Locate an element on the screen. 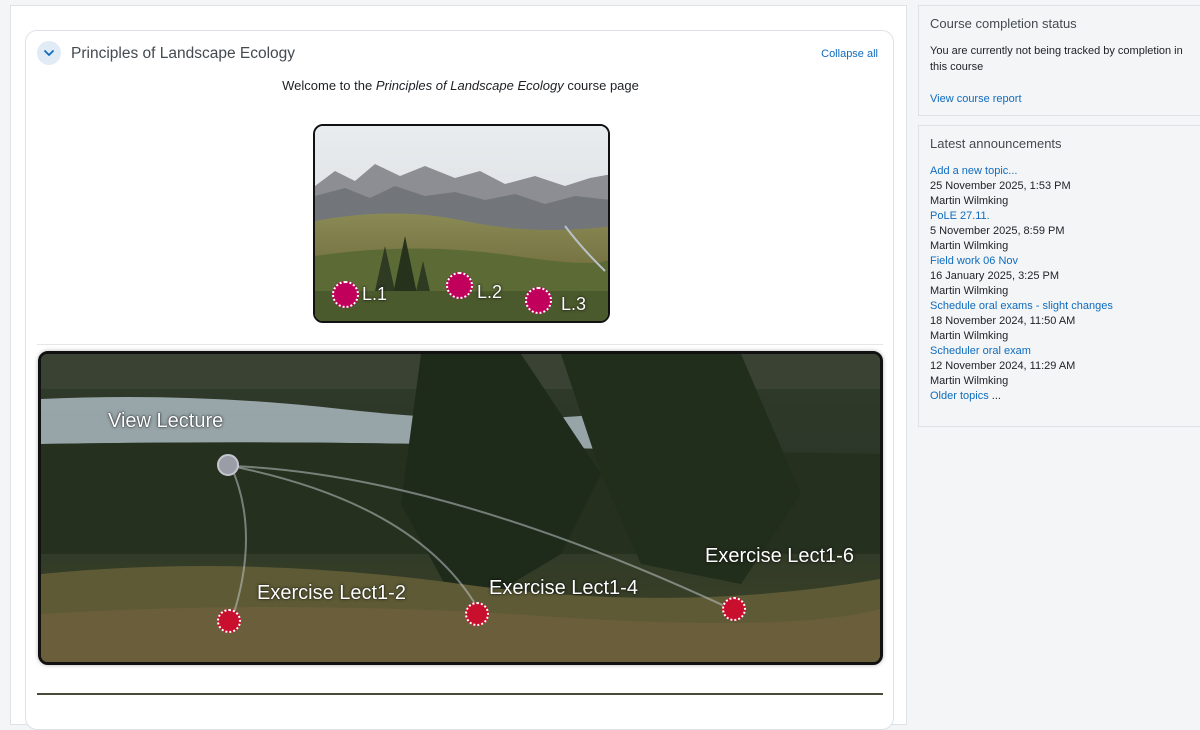 The image size is (1200, 730). section-bottom-divider is located at coordinates (460, 694).